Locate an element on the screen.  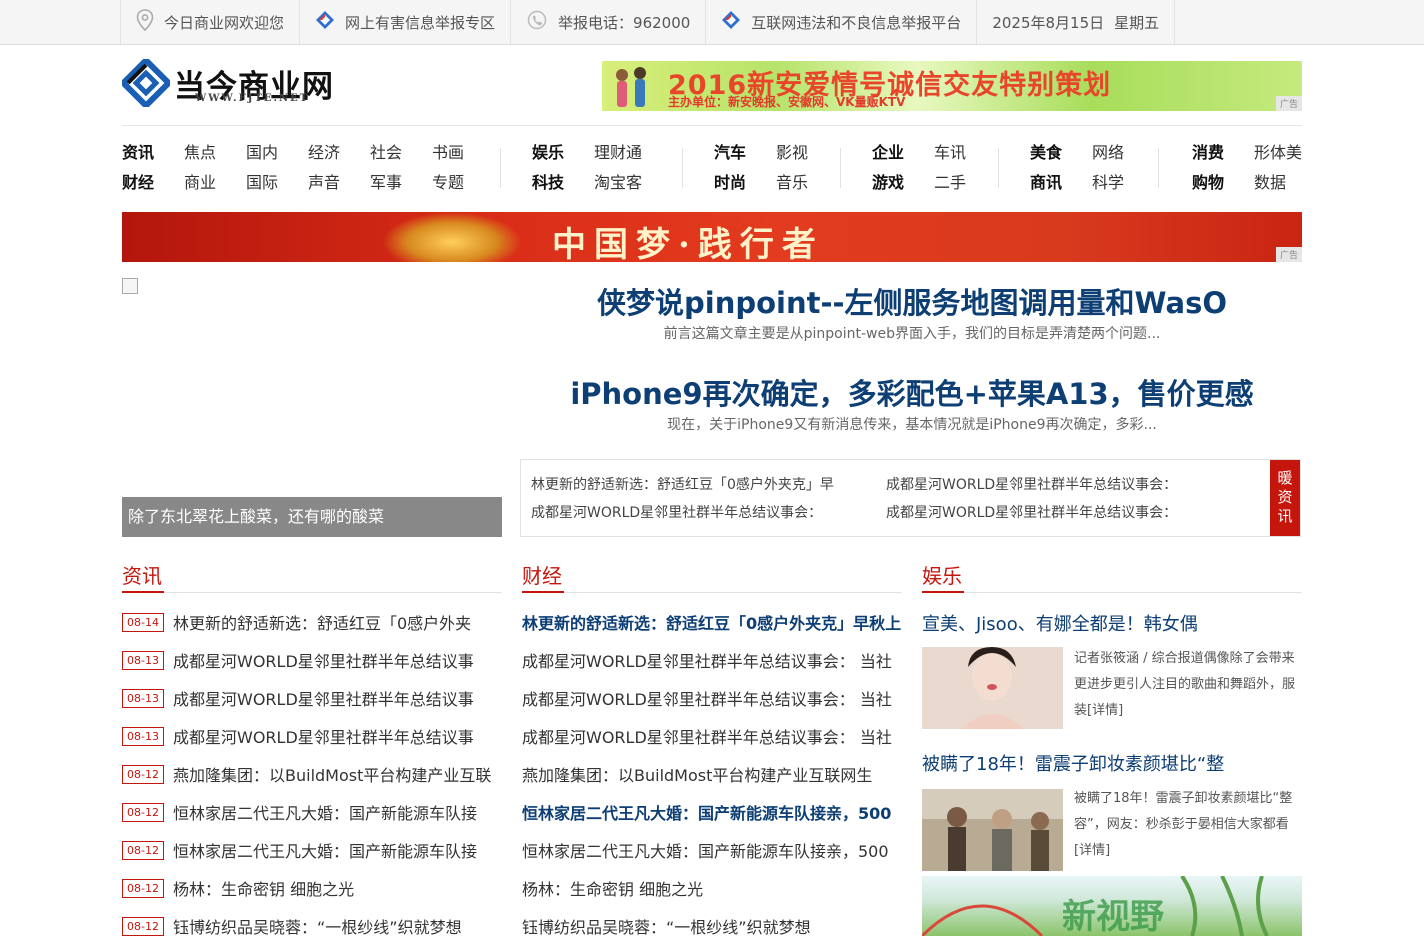
site-logo: 当今商业网 WWW.FJTE.NET is located at coordinates (232, 85).